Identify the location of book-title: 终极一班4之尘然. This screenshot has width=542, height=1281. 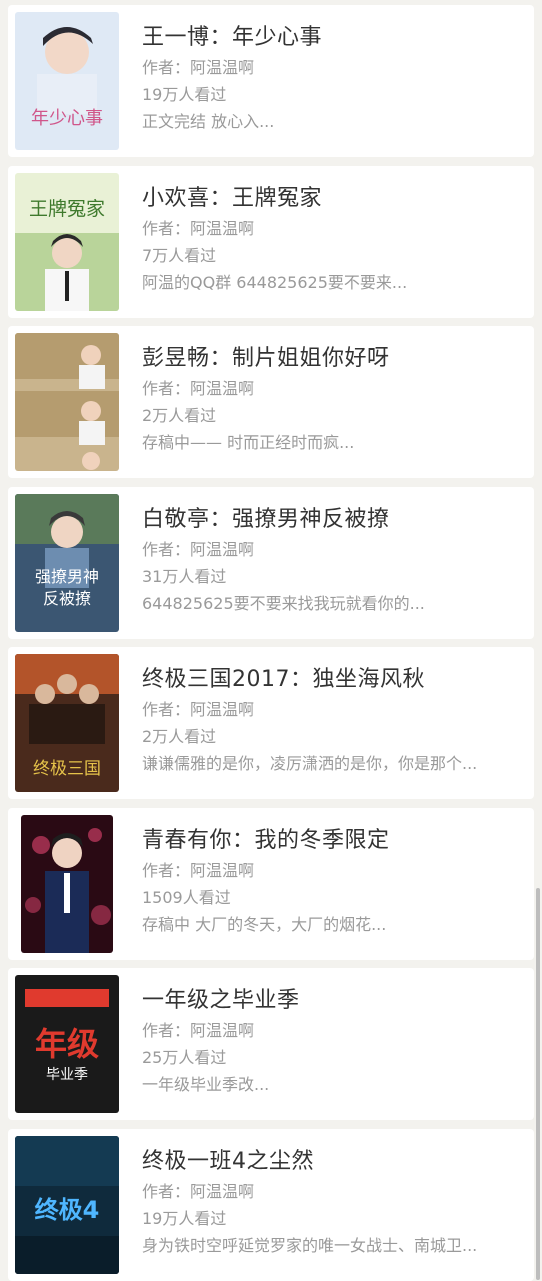
(331, 1162).